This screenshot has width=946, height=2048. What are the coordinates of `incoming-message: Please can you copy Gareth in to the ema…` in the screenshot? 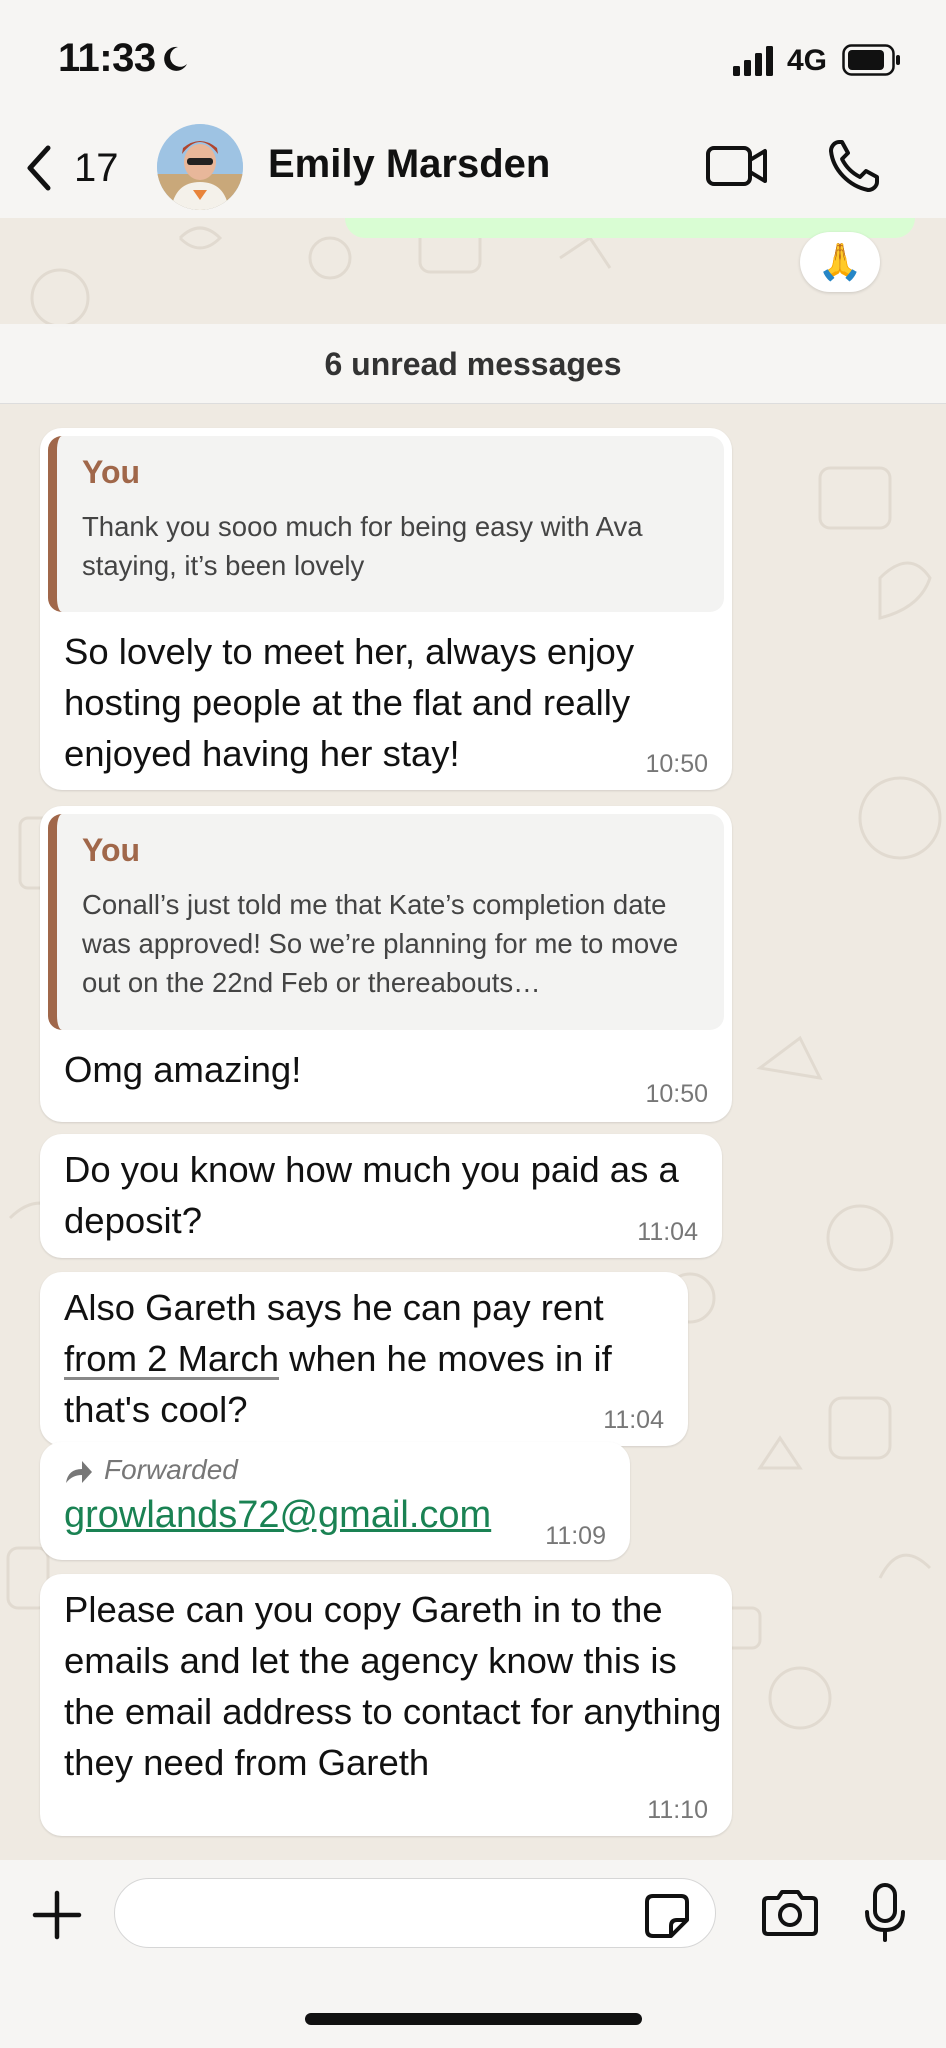 It's located at (386, 1705).